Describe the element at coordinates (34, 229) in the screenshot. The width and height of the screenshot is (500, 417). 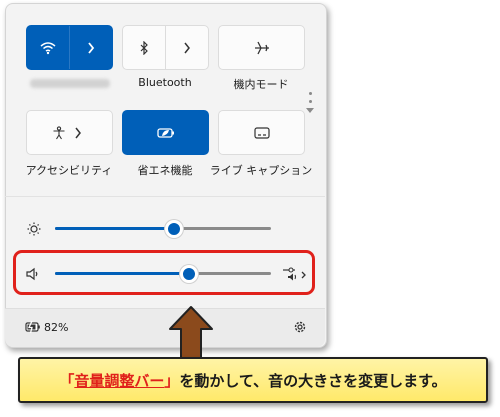
I see `sun-icon` at that location.